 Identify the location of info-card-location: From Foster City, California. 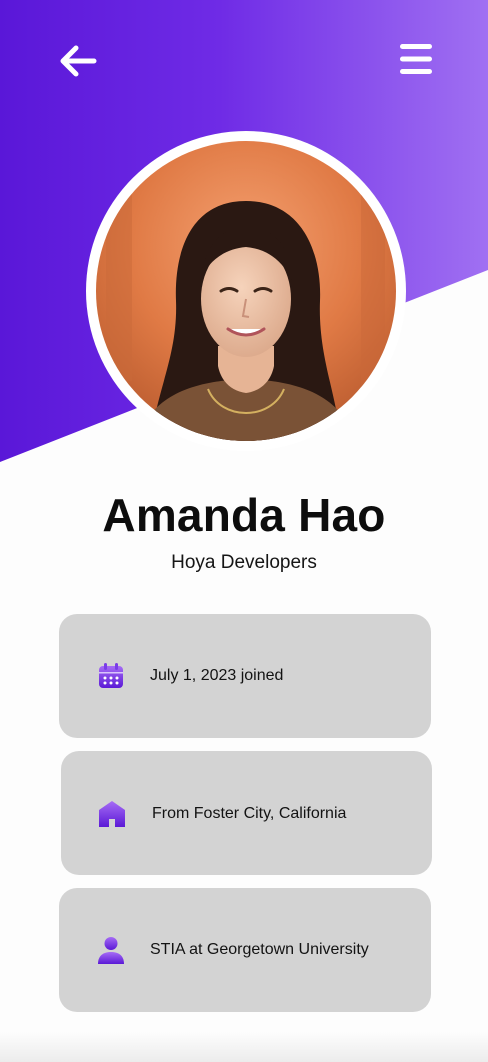
(246, 813).